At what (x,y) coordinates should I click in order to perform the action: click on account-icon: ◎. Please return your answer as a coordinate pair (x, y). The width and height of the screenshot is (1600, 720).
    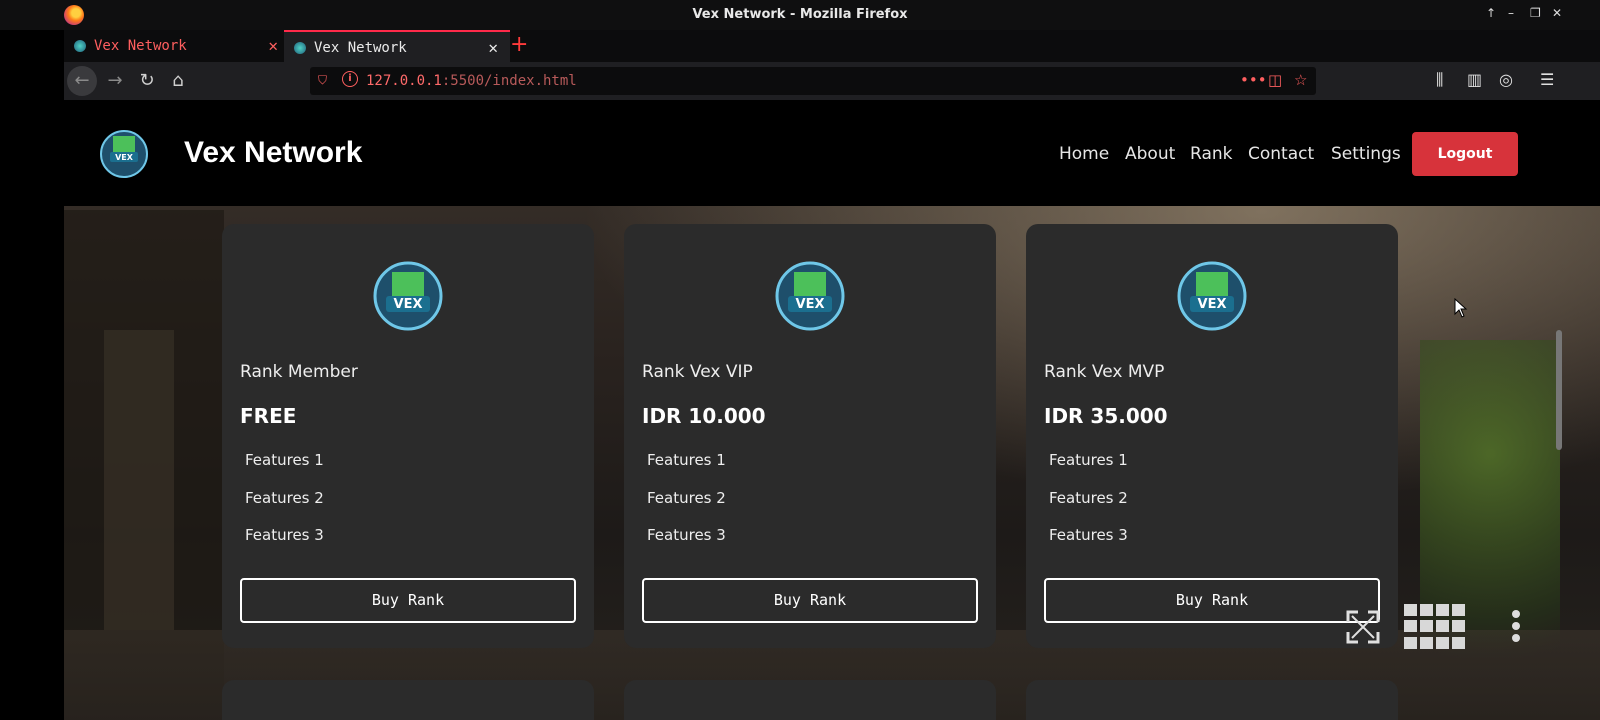
    Looking at the image, I should click on (1506, 79).